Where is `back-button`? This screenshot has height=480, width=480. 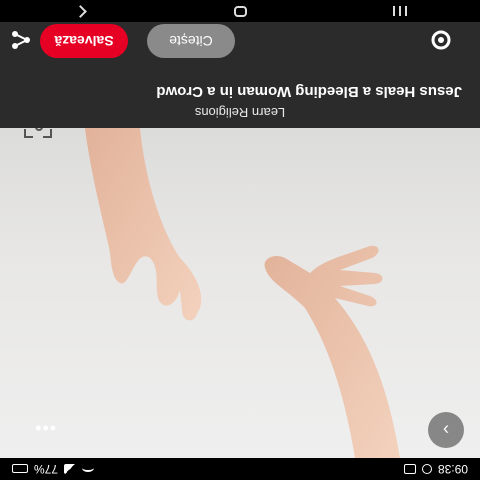 back-button is located at coordinates (80, 11).